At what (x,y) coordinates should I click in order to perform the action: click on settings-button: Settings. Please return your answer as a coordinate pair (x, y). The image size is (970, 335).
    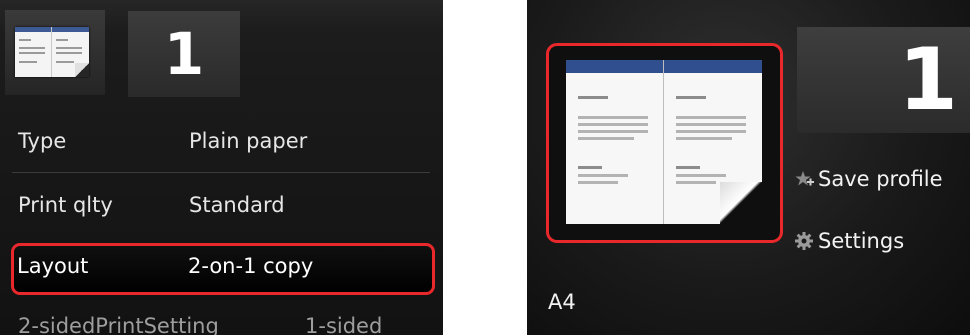
    Looking at the image, I should click on (848, 241).